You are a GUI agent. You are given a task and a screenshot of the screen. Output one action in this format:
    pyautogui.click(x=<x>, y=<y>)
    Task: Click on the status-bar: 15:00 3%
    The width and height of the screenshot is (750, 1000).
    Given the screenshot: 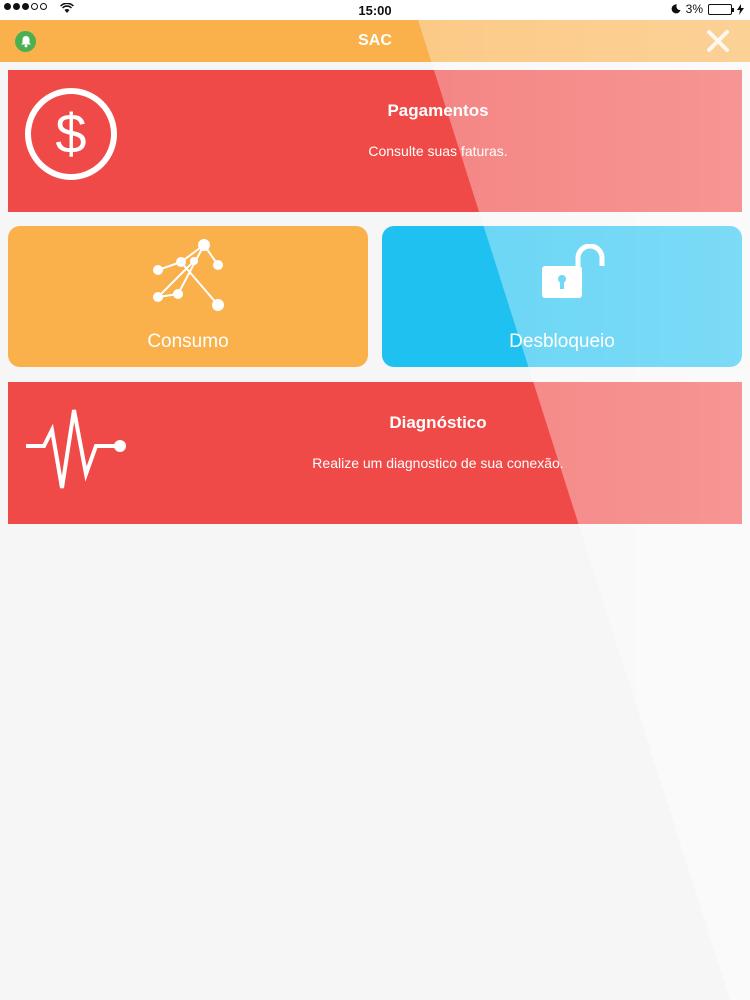 What is the action you would take?
    pyautogui.click(x=375, y=10)
    